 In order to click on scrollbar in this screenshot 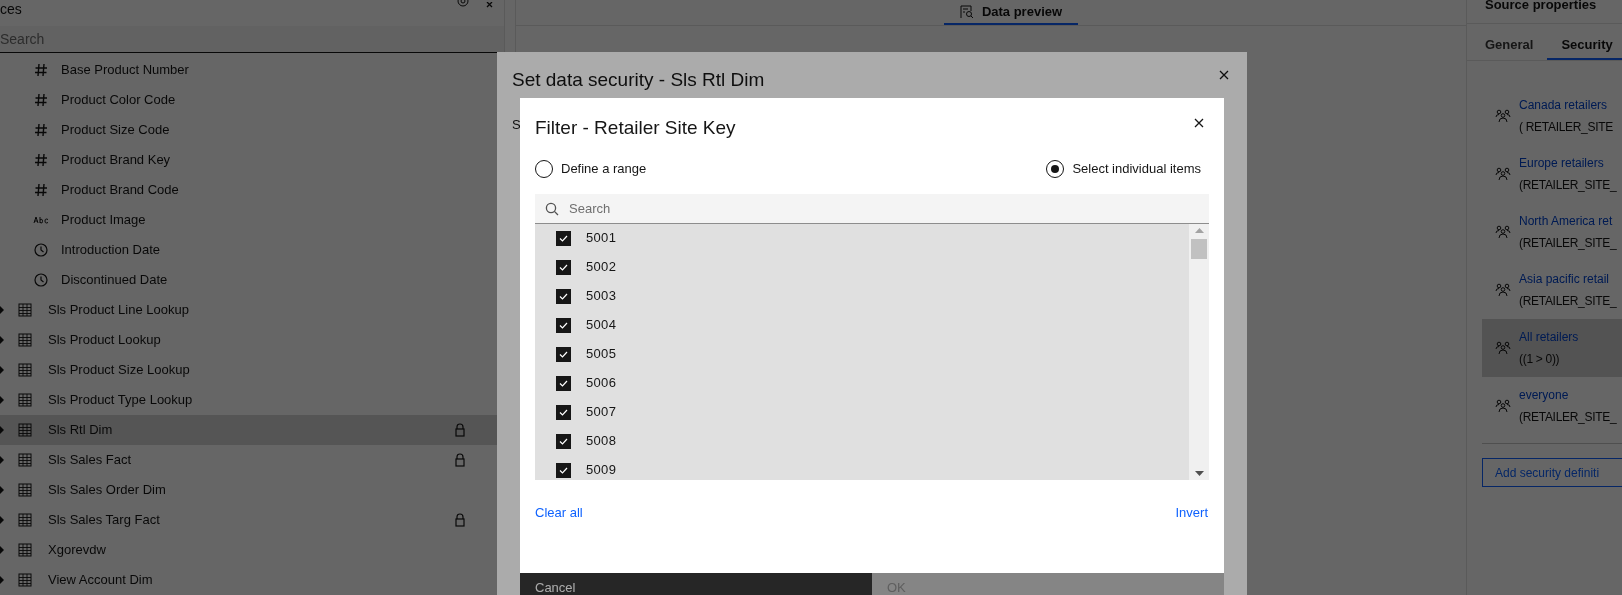, I will do `click(1199, 351)`.